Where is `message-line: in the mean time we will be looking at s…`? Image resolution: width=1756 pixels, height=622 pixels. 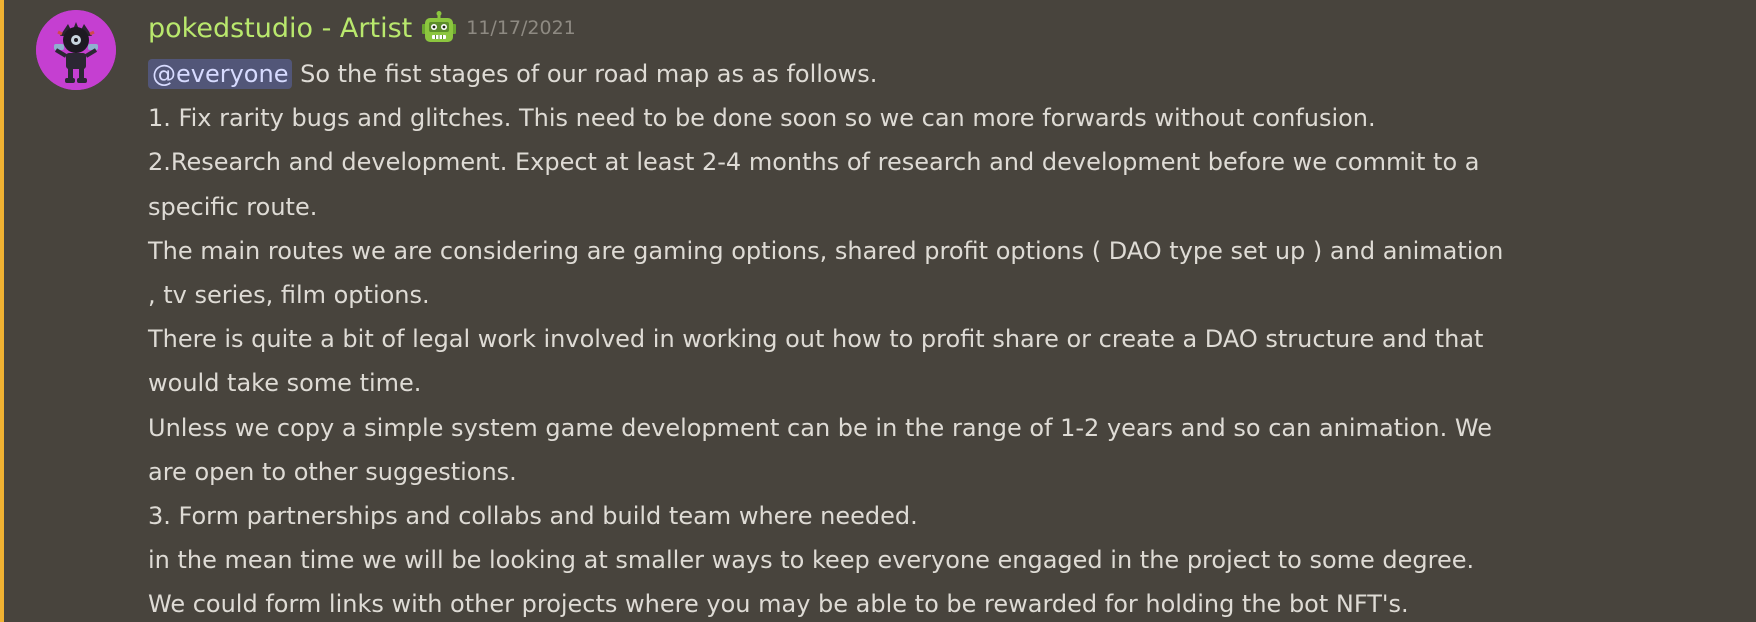 message-line: in the mean time we will be looking at s… is located at coordinates (811, 560).